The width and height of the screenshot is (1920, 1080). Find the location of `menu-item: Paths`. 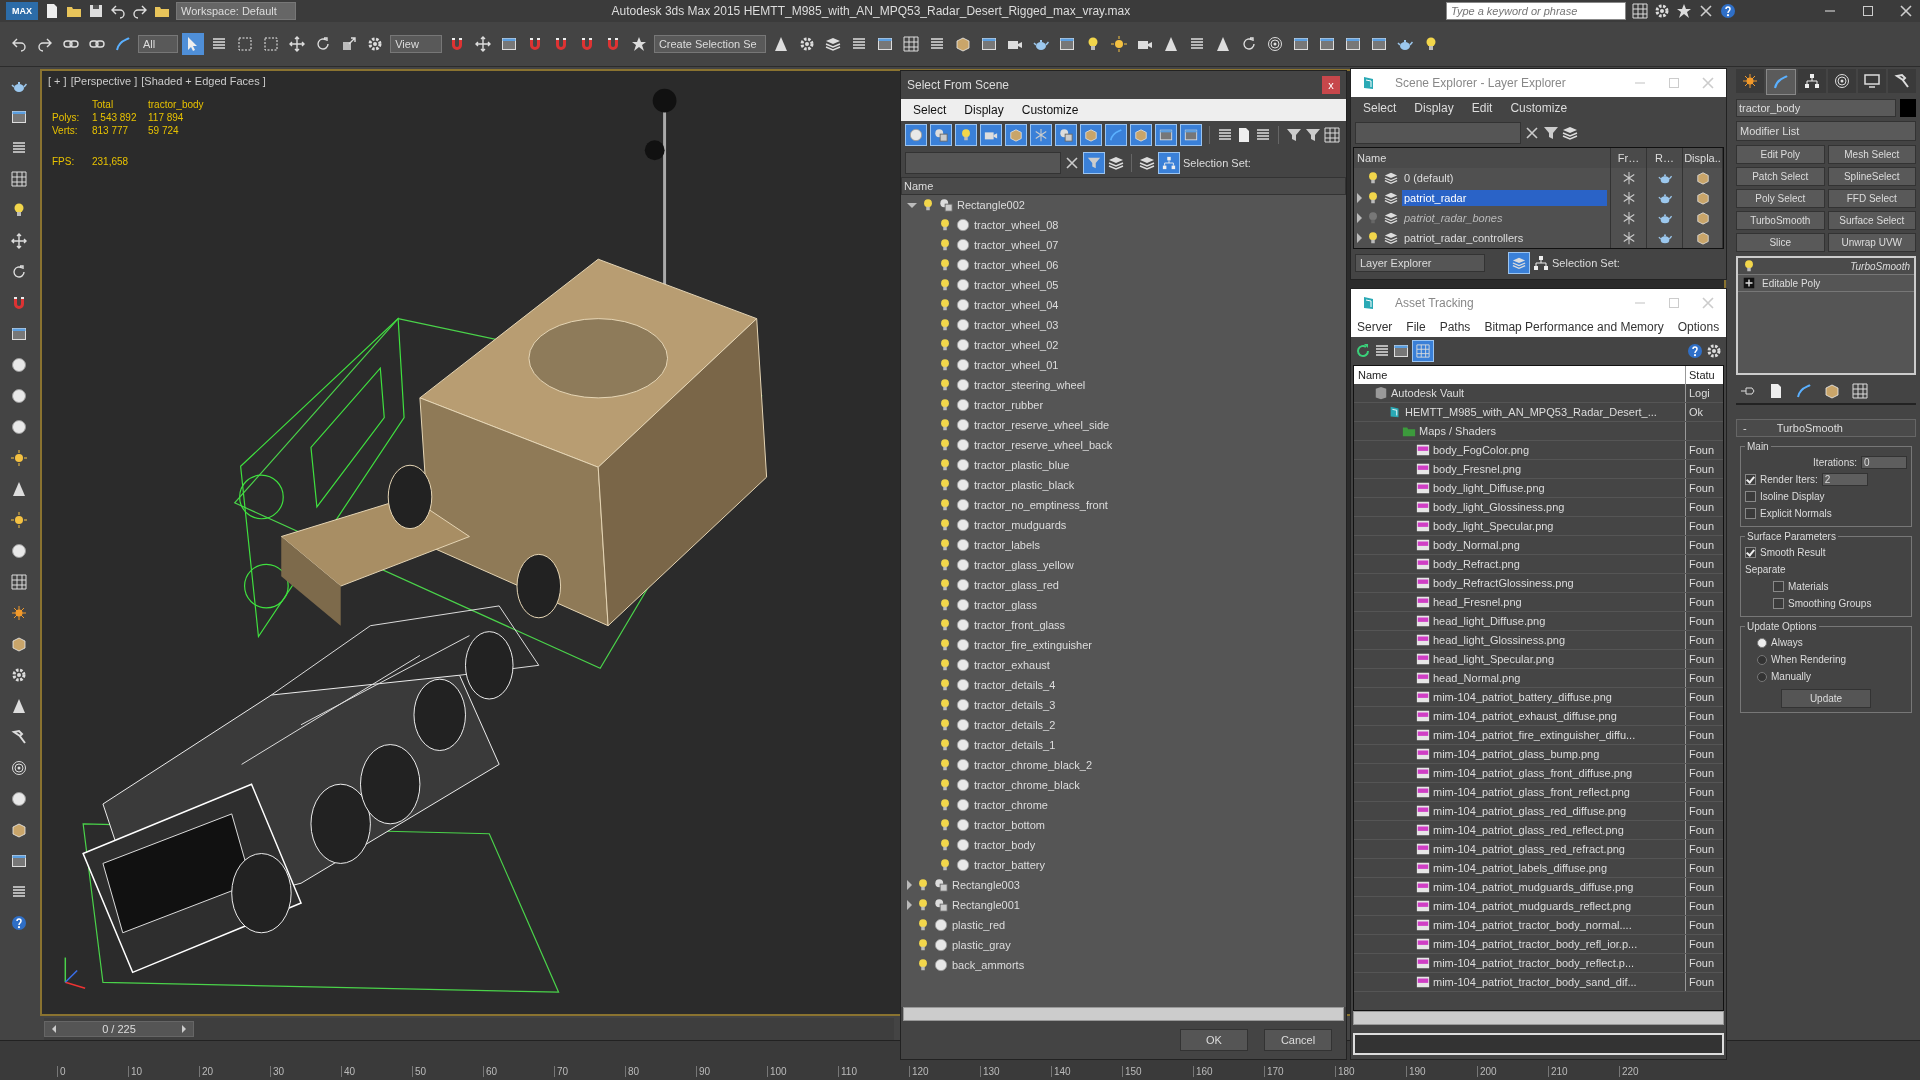

menu-item: Paths is located at coordinates (1455, 327).